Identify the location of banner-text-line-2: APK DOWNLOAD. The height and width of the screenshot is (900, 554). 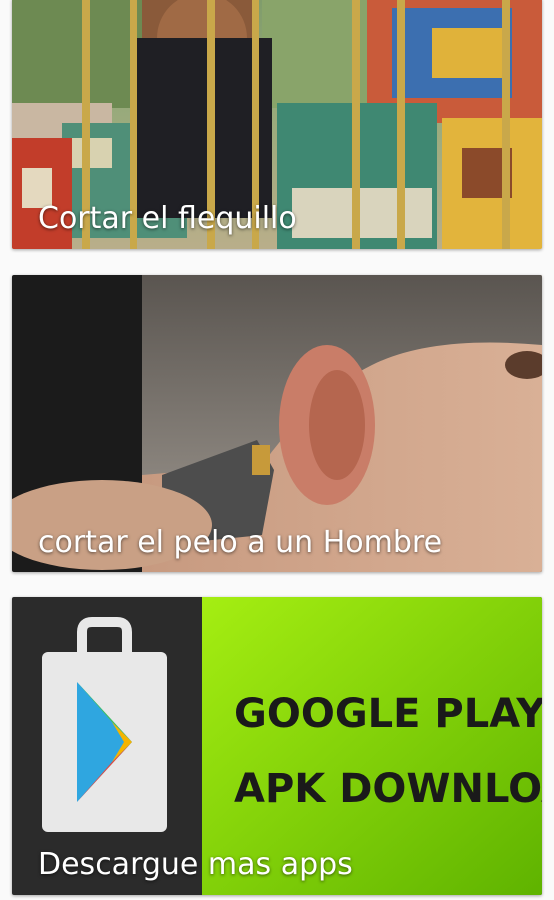
(388, 789).